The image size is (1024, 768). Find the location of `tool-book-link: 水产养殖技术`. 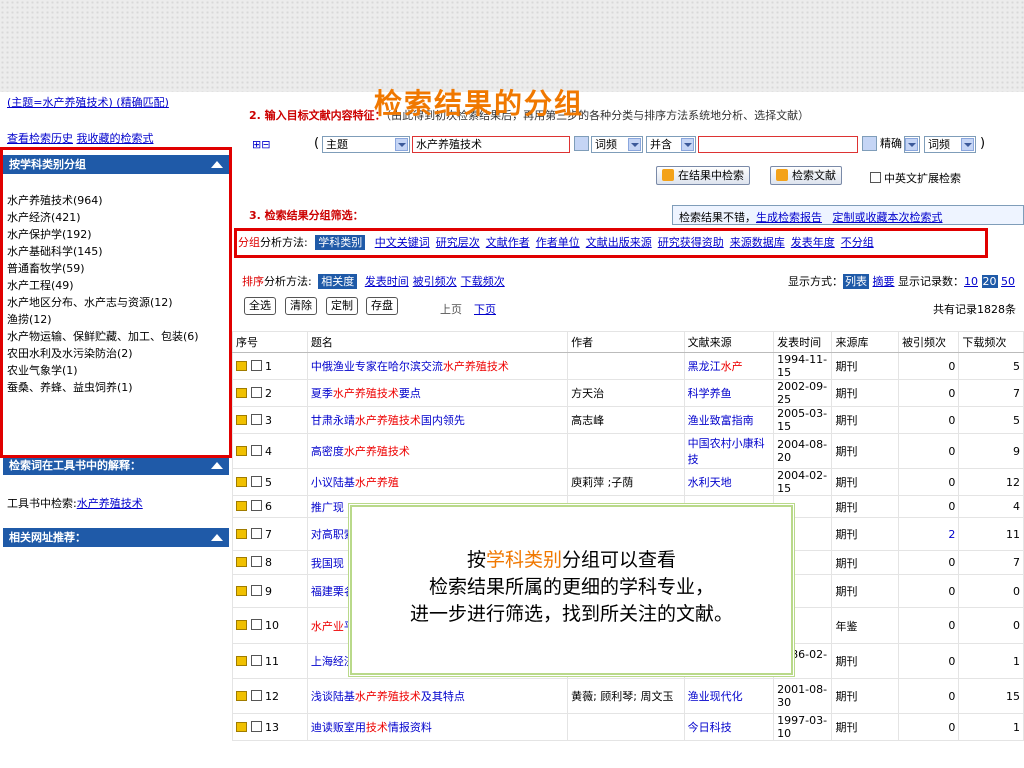

tool-book-link: 水产养殖技术 is located at coordinates (110, 503).